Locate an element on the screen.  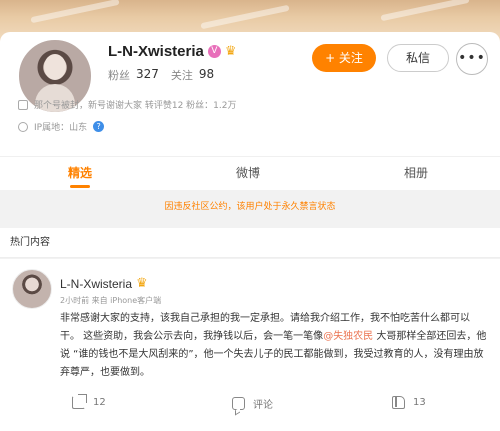
help-icon: ? is located at coordinates (99, 126).